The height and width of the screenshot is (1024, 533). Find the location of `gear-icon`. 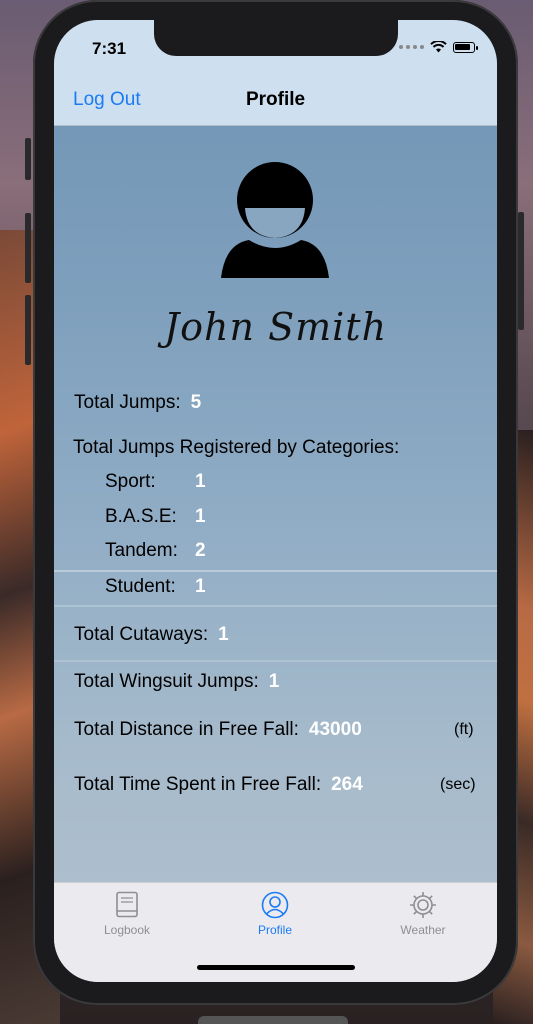

gear-icon is located at coordinates (423, 905).